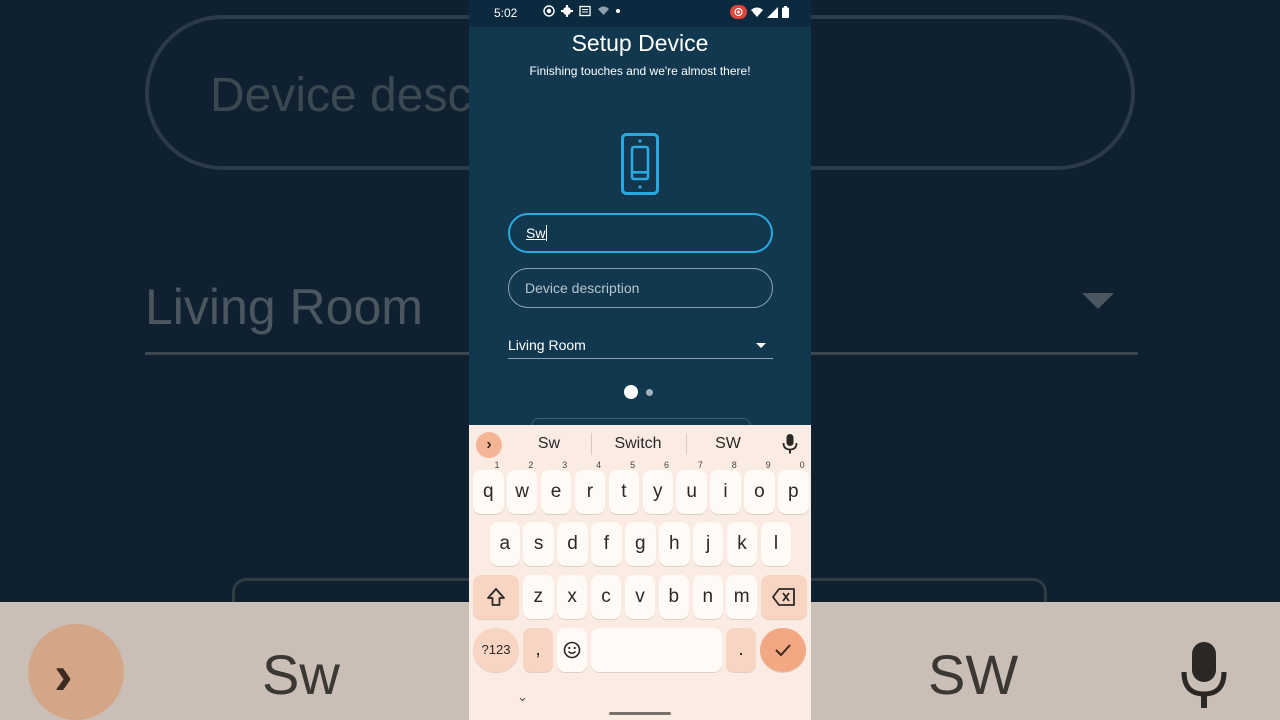 This screenshot has height=720, width=1280. Describe the element at coordinates (631, 392) in the screenshot. I see `page-dot-active` at that location.